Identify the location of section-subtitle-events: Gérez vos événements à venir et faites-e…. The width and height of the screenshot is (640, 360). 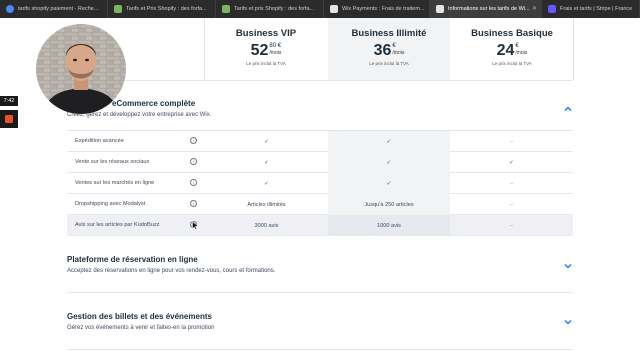
(141, 328).